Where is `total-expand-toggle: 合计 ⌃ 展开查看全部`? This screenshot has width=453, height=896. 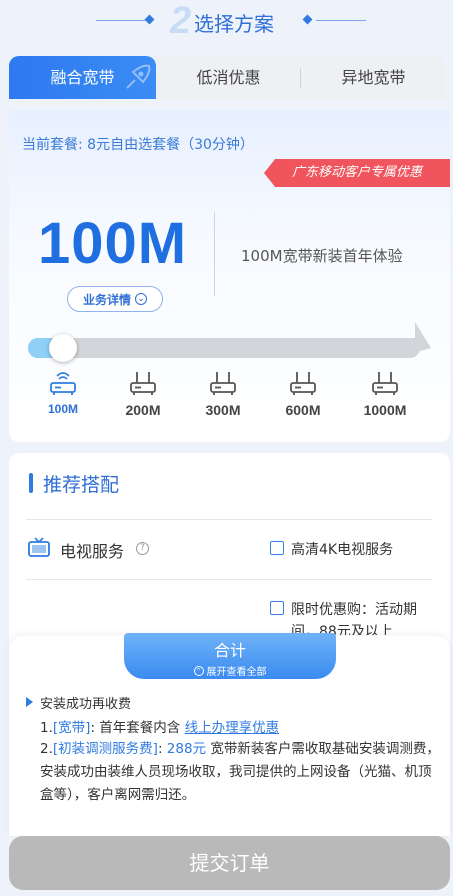 total-expand-toggle: 合计 ⌃ 展开查看全部 is located at coordinates (230, 656).